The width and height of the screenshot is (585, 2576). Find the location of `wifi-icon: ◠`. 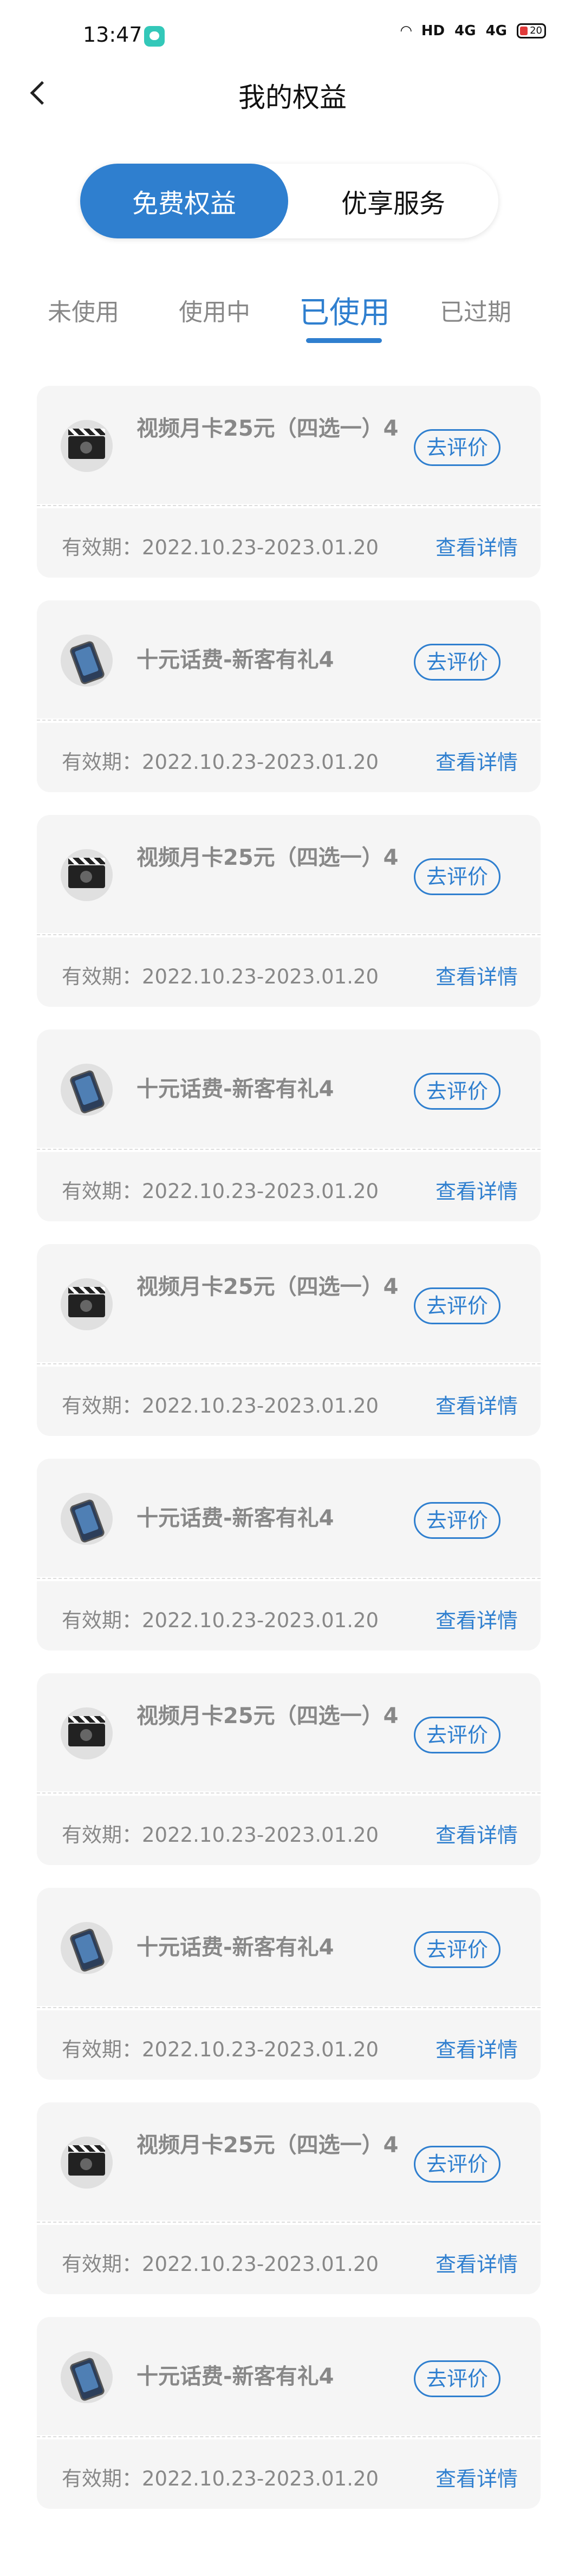

wifi-icon: ◠ is located at coordinates (406, 31).